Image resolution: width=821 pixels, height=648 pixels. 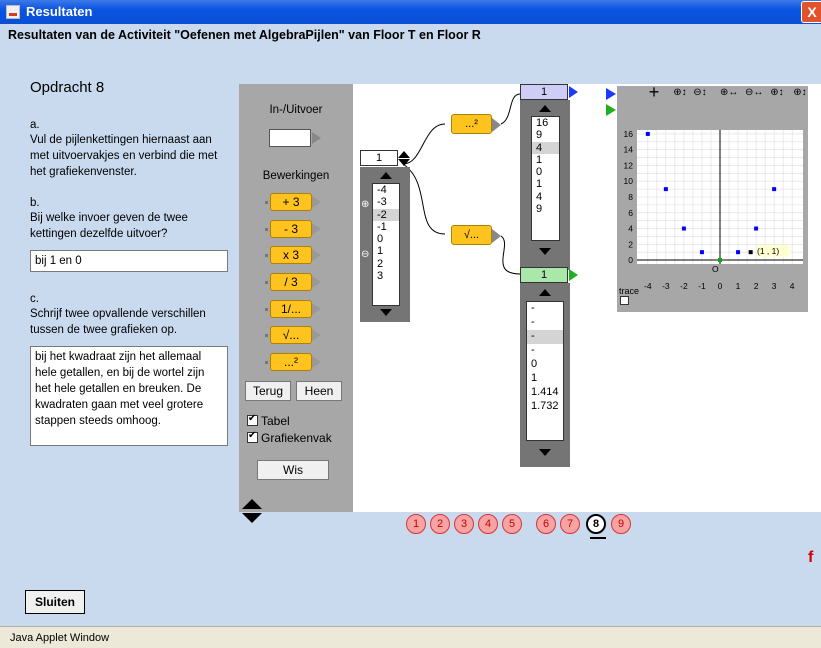 I want to click on graph-input-square-icon, so click(x=611, y=94).